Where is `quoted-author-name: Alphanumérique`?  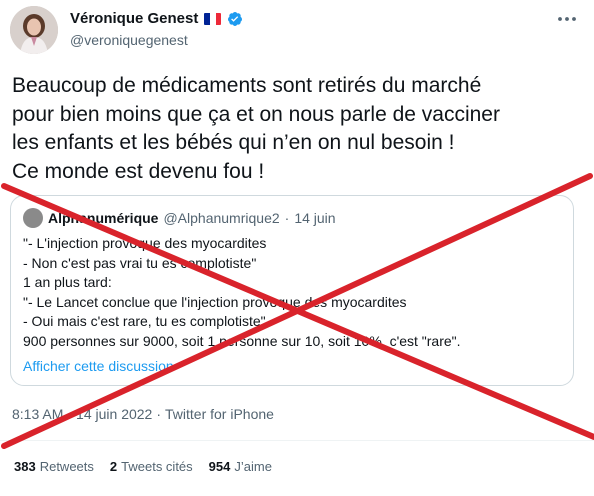
quoted-author-name: Alphanumérique is located at coordinates (103, 218).